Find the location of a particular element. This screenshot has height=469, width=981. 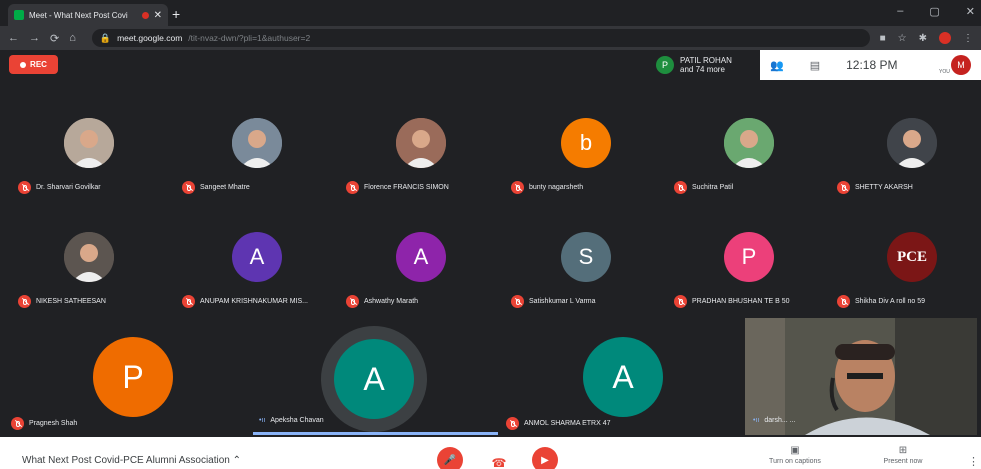

minimize-icon: – is located at coordinates (900, 11).